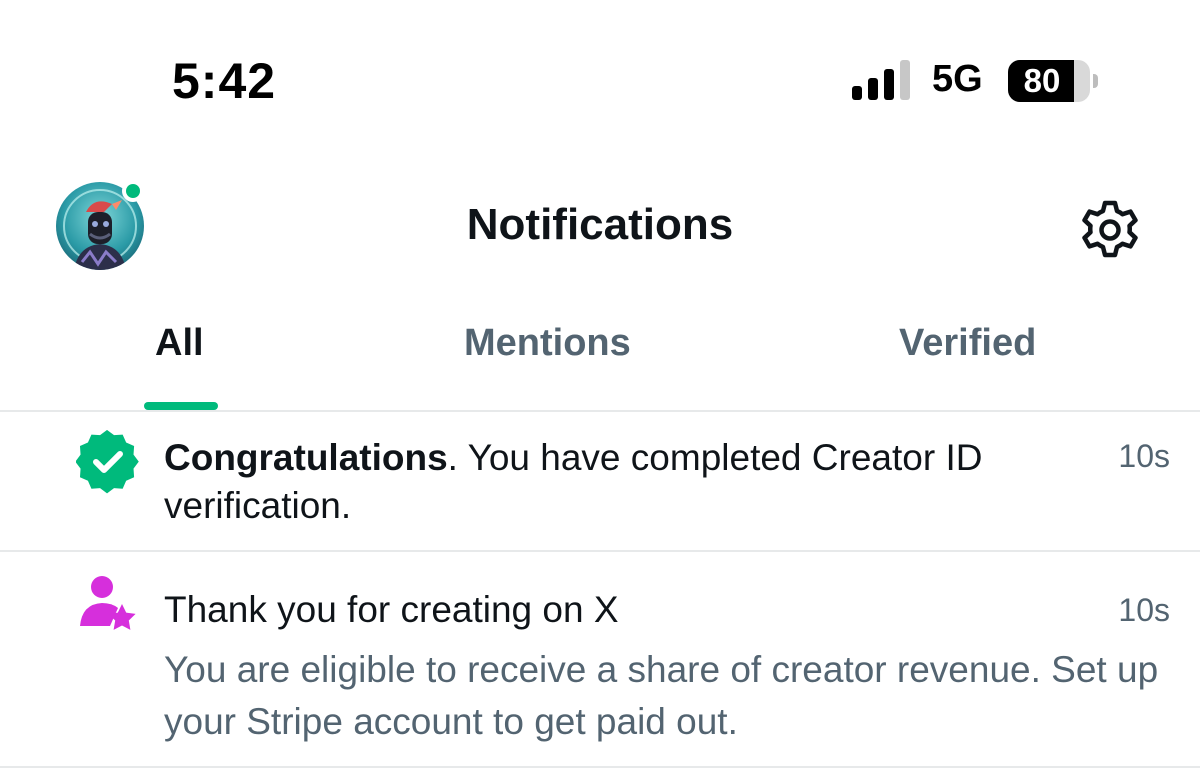 Image resolution: width=1200 pixels, height=774 pixels. I want to click on tab-mentions: Mentions, so click(547, 343).